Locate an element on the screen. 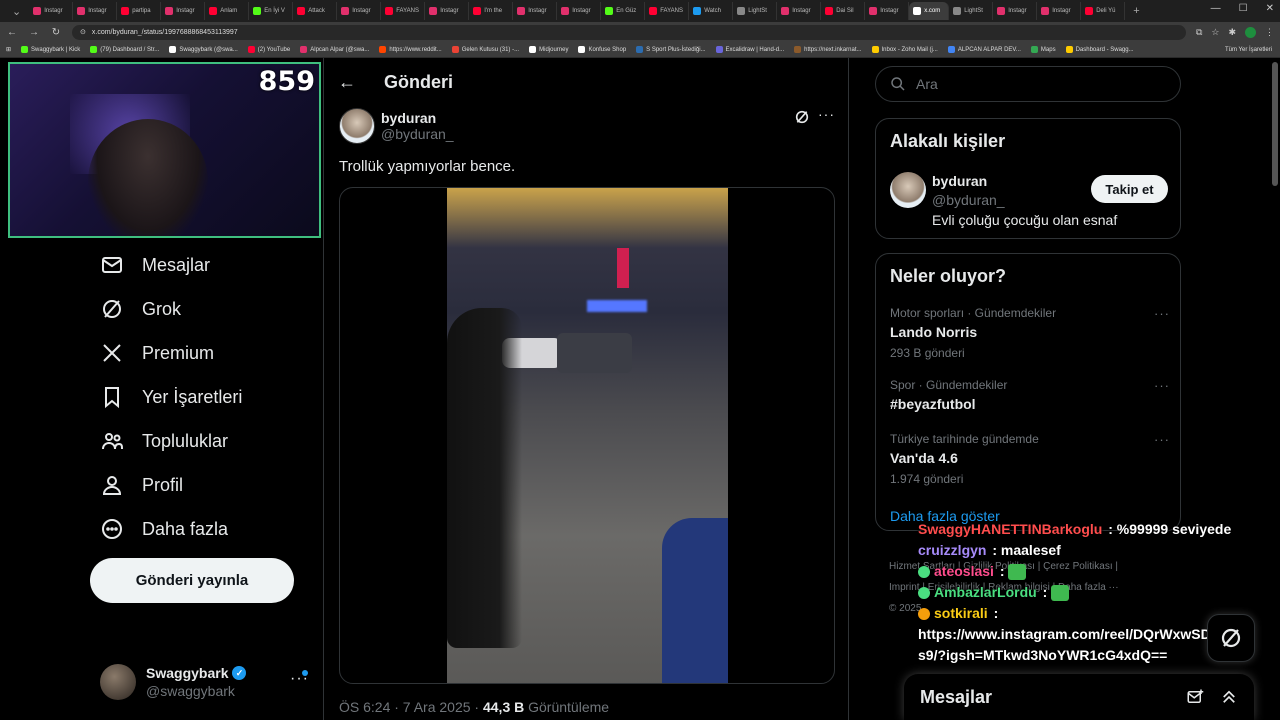  extensions-icon: ✱ is located at coordinates (1232, 32).